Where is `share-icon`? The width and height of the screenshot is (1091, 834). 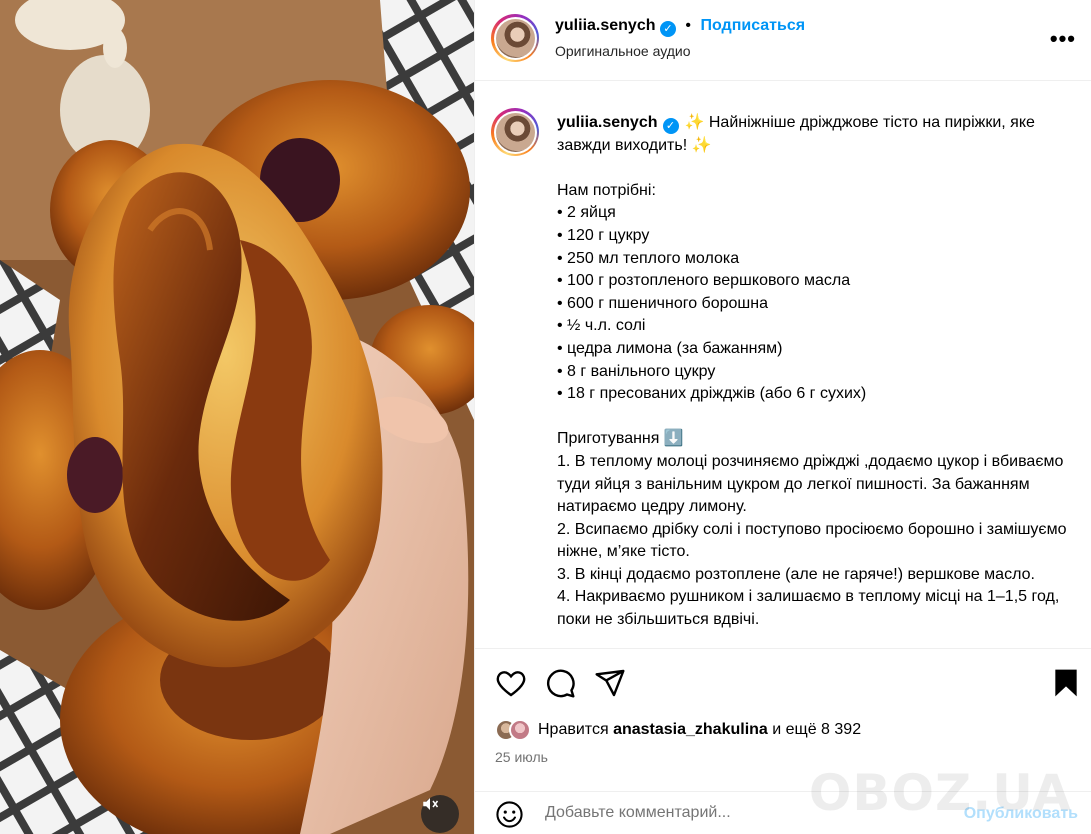
share-icon is located at coordinates (610, 683).